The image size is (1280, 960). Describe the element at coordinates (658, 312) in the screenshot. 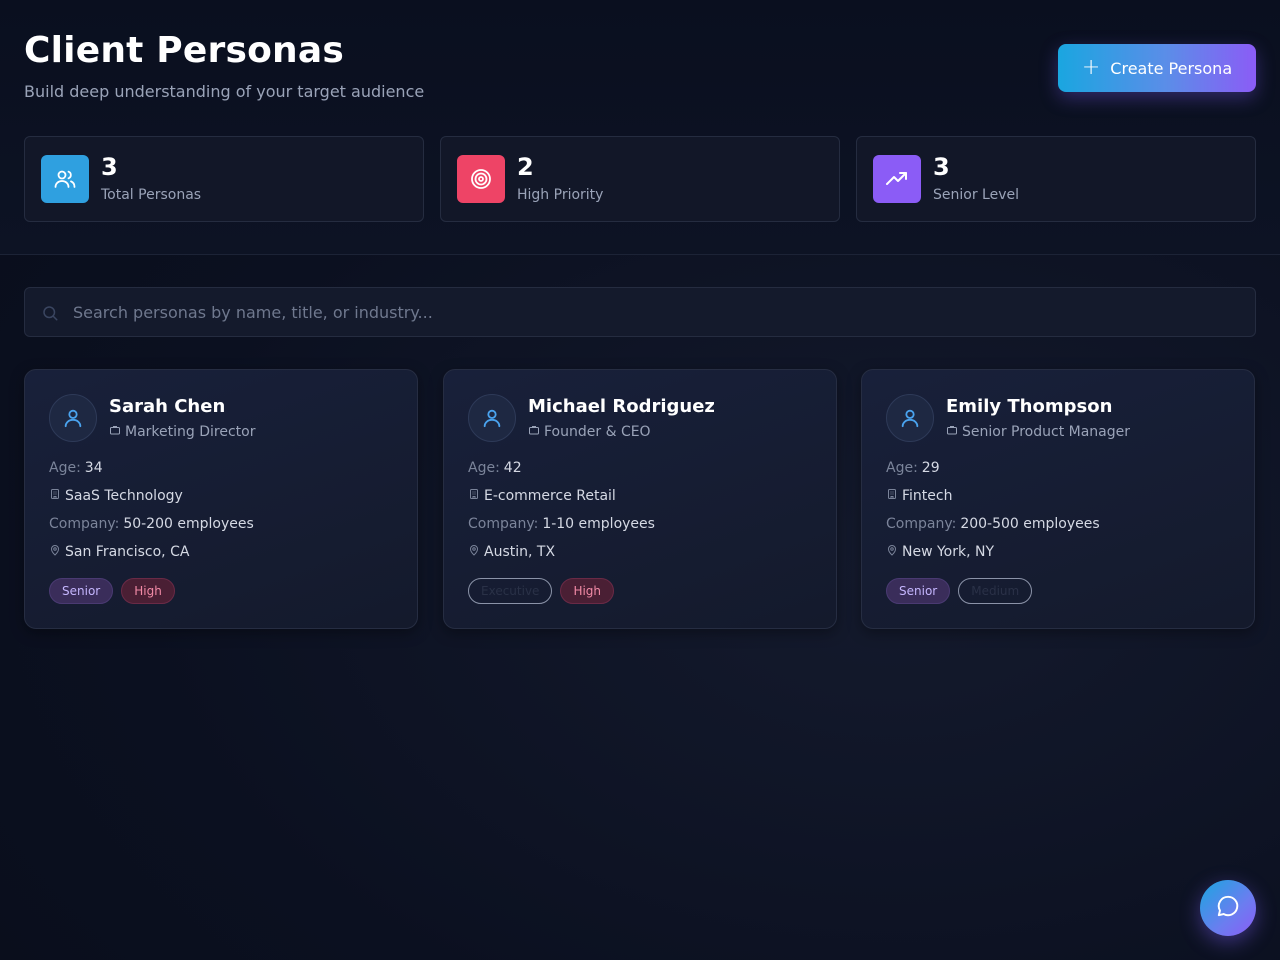

I see `search-input` at that location.